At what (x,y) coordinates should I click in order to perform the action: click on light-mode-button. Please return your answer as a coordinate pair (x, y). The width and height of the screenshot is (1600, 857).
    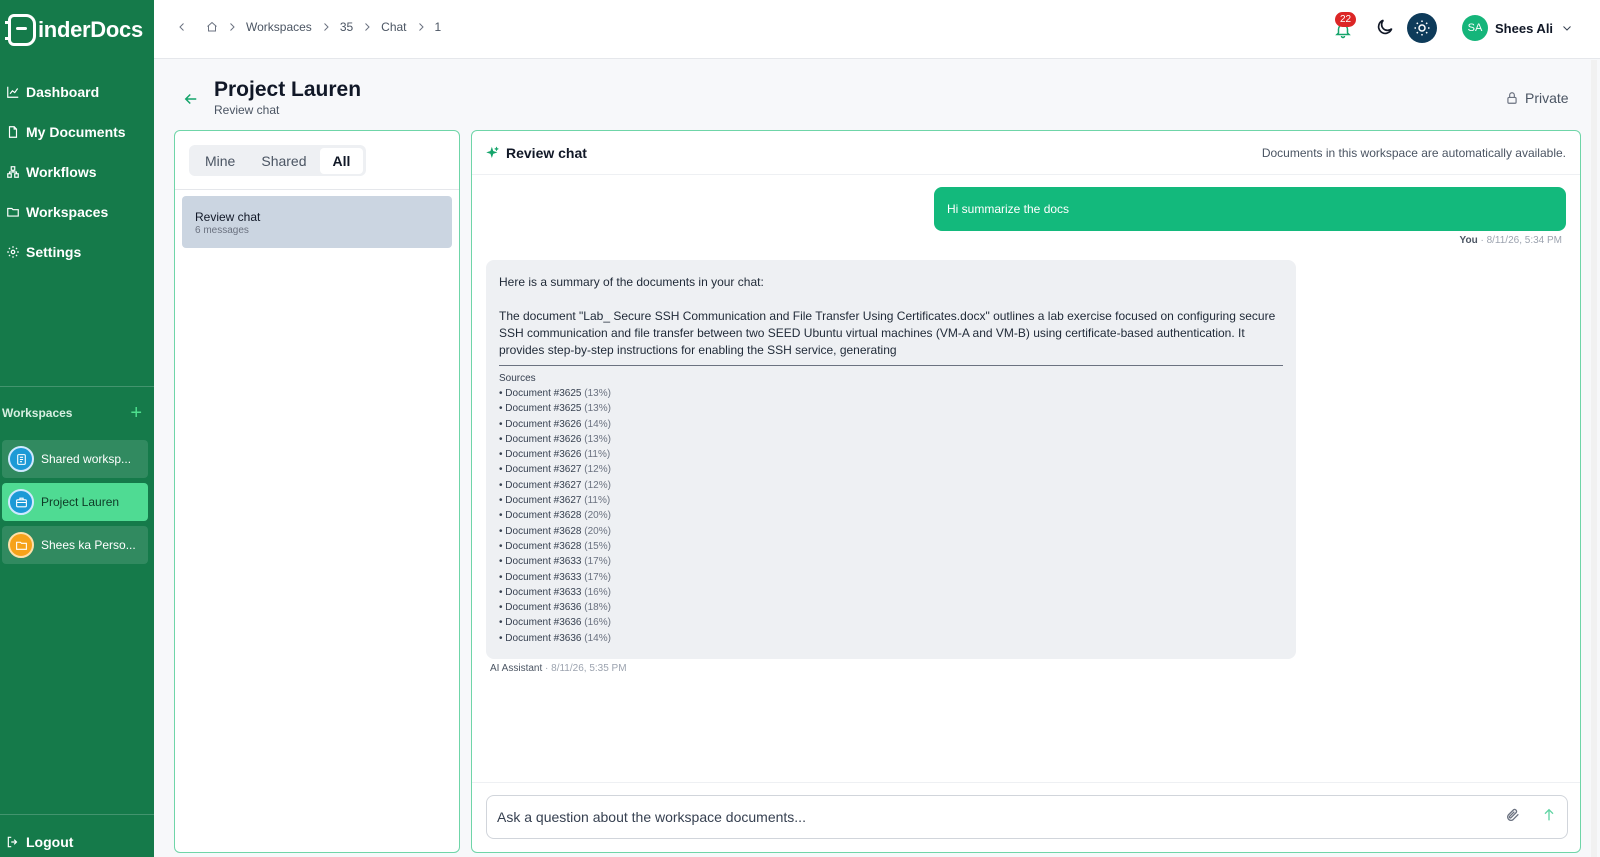
    Looking at the image, I should click on (1422, 28).